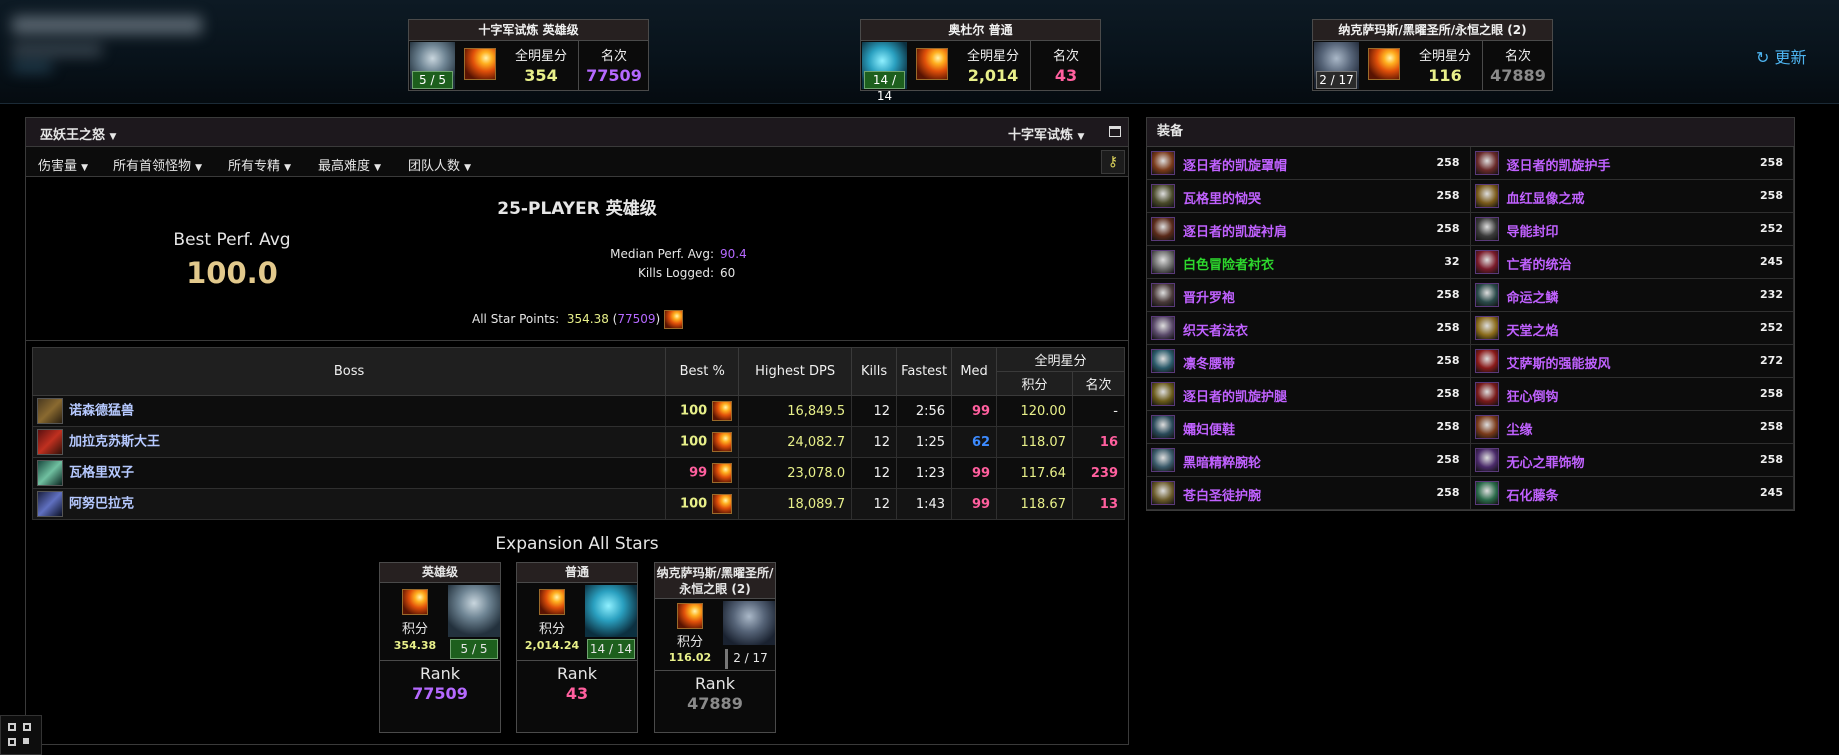 The width and height of the screenshot is (1839, 755). Describe the element at coordinates (1539, 263) in the screenshot. I see `gear-item-name: 亡者的统治` at that location.